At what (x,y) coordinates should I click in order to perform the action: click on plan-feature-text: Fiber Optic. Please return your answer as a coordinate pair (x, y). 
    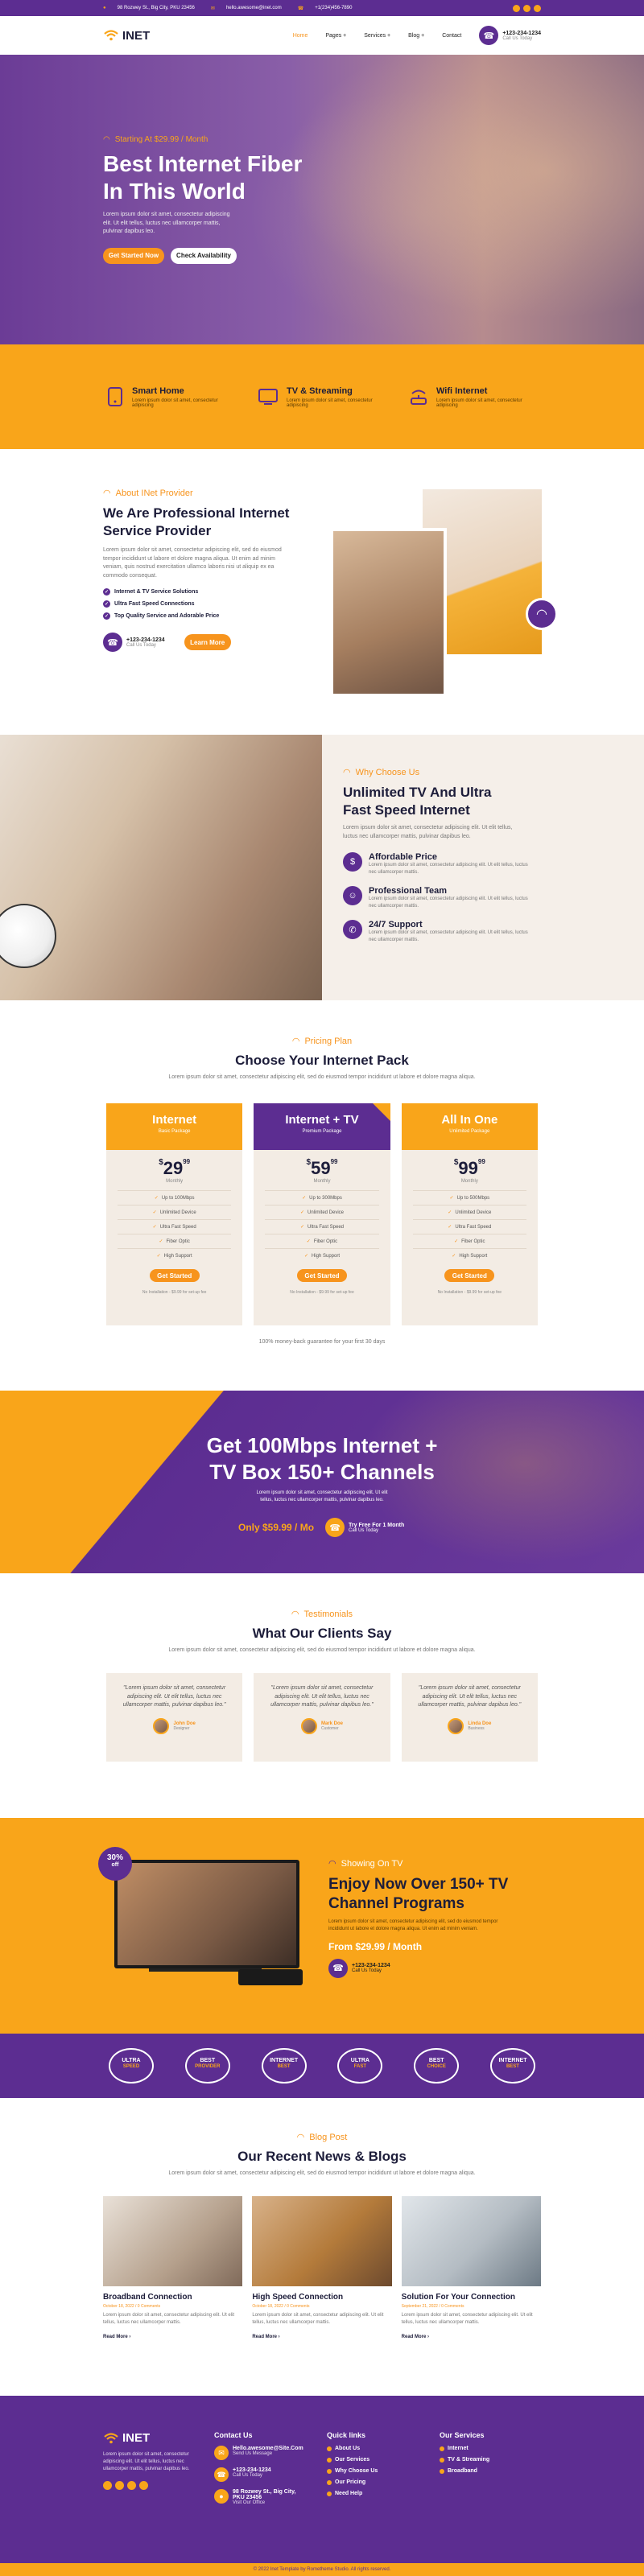
    Looking at the image, I should click on (178, 1241).